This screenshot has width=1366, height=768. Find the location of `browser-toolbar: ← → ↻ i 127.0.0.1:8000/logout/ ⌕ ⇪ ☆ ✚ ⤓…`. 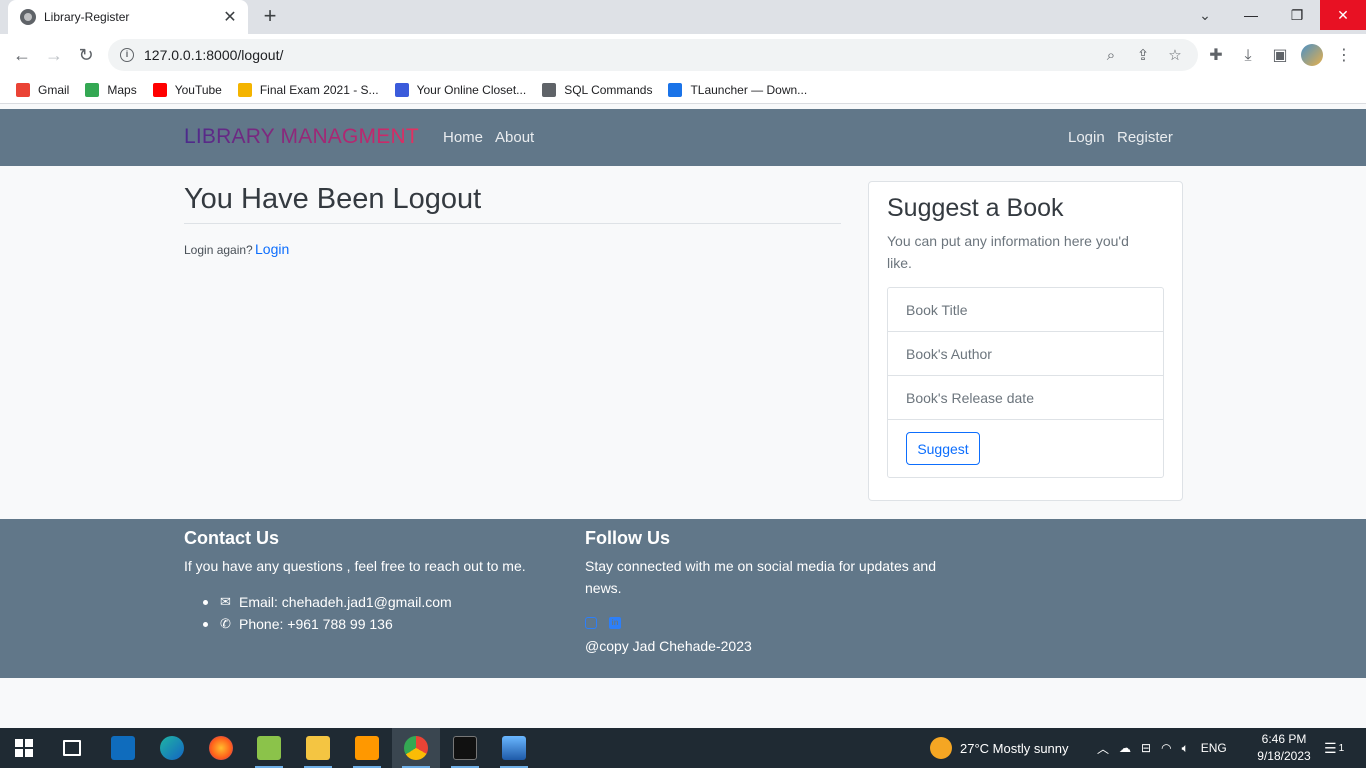

browser-toolbar: ← → ↻ i 127.0.0.1:8000/logout/ ⌕ ⇪ ☆ ✚ ⤓… is located at coordinates (683, 55).